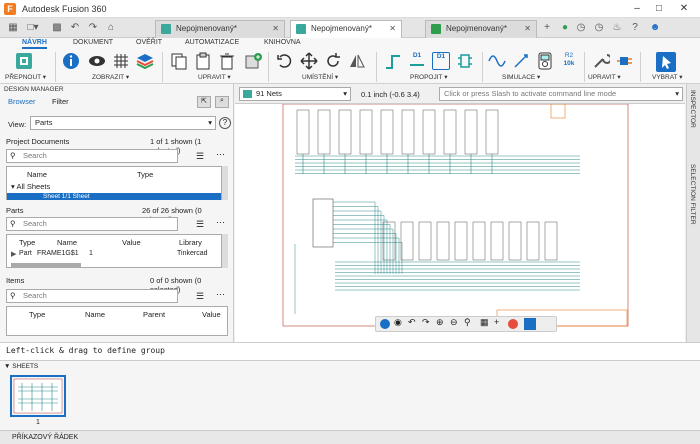 The width and height of the screenshot is (700, 444). I want to click on probe-icon, so click(521, 61).